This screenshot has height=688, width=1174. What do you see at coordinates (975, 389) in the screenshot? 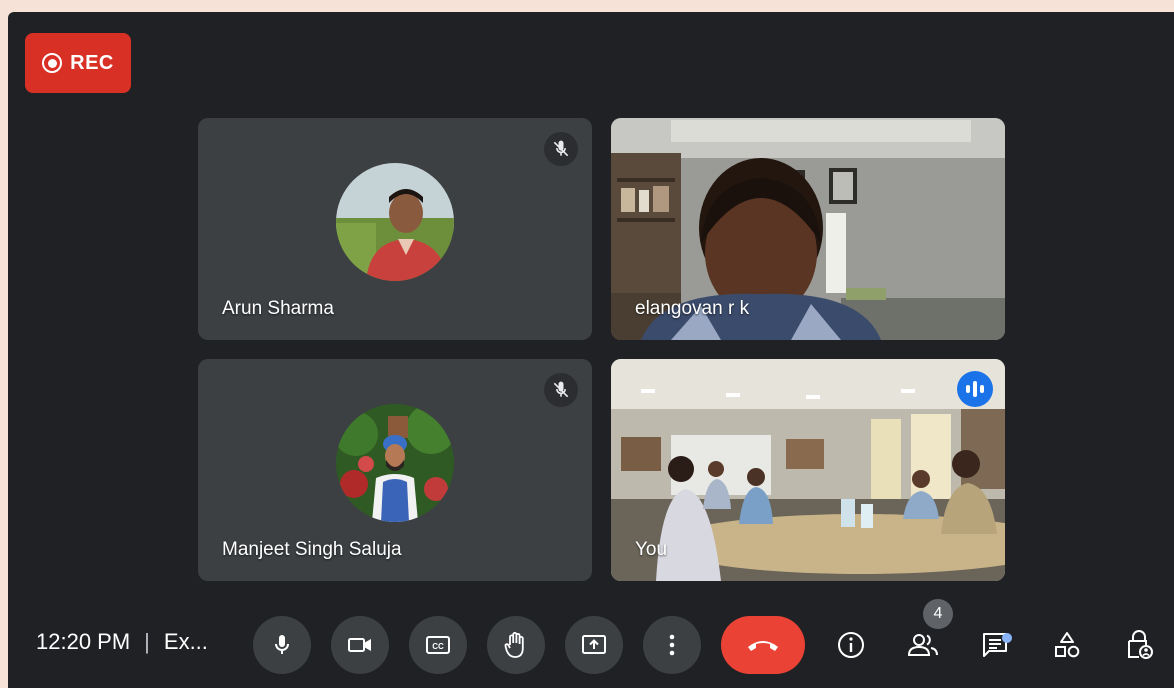
I see `speaking-indicator-icon` at bounding box center [975, 389].